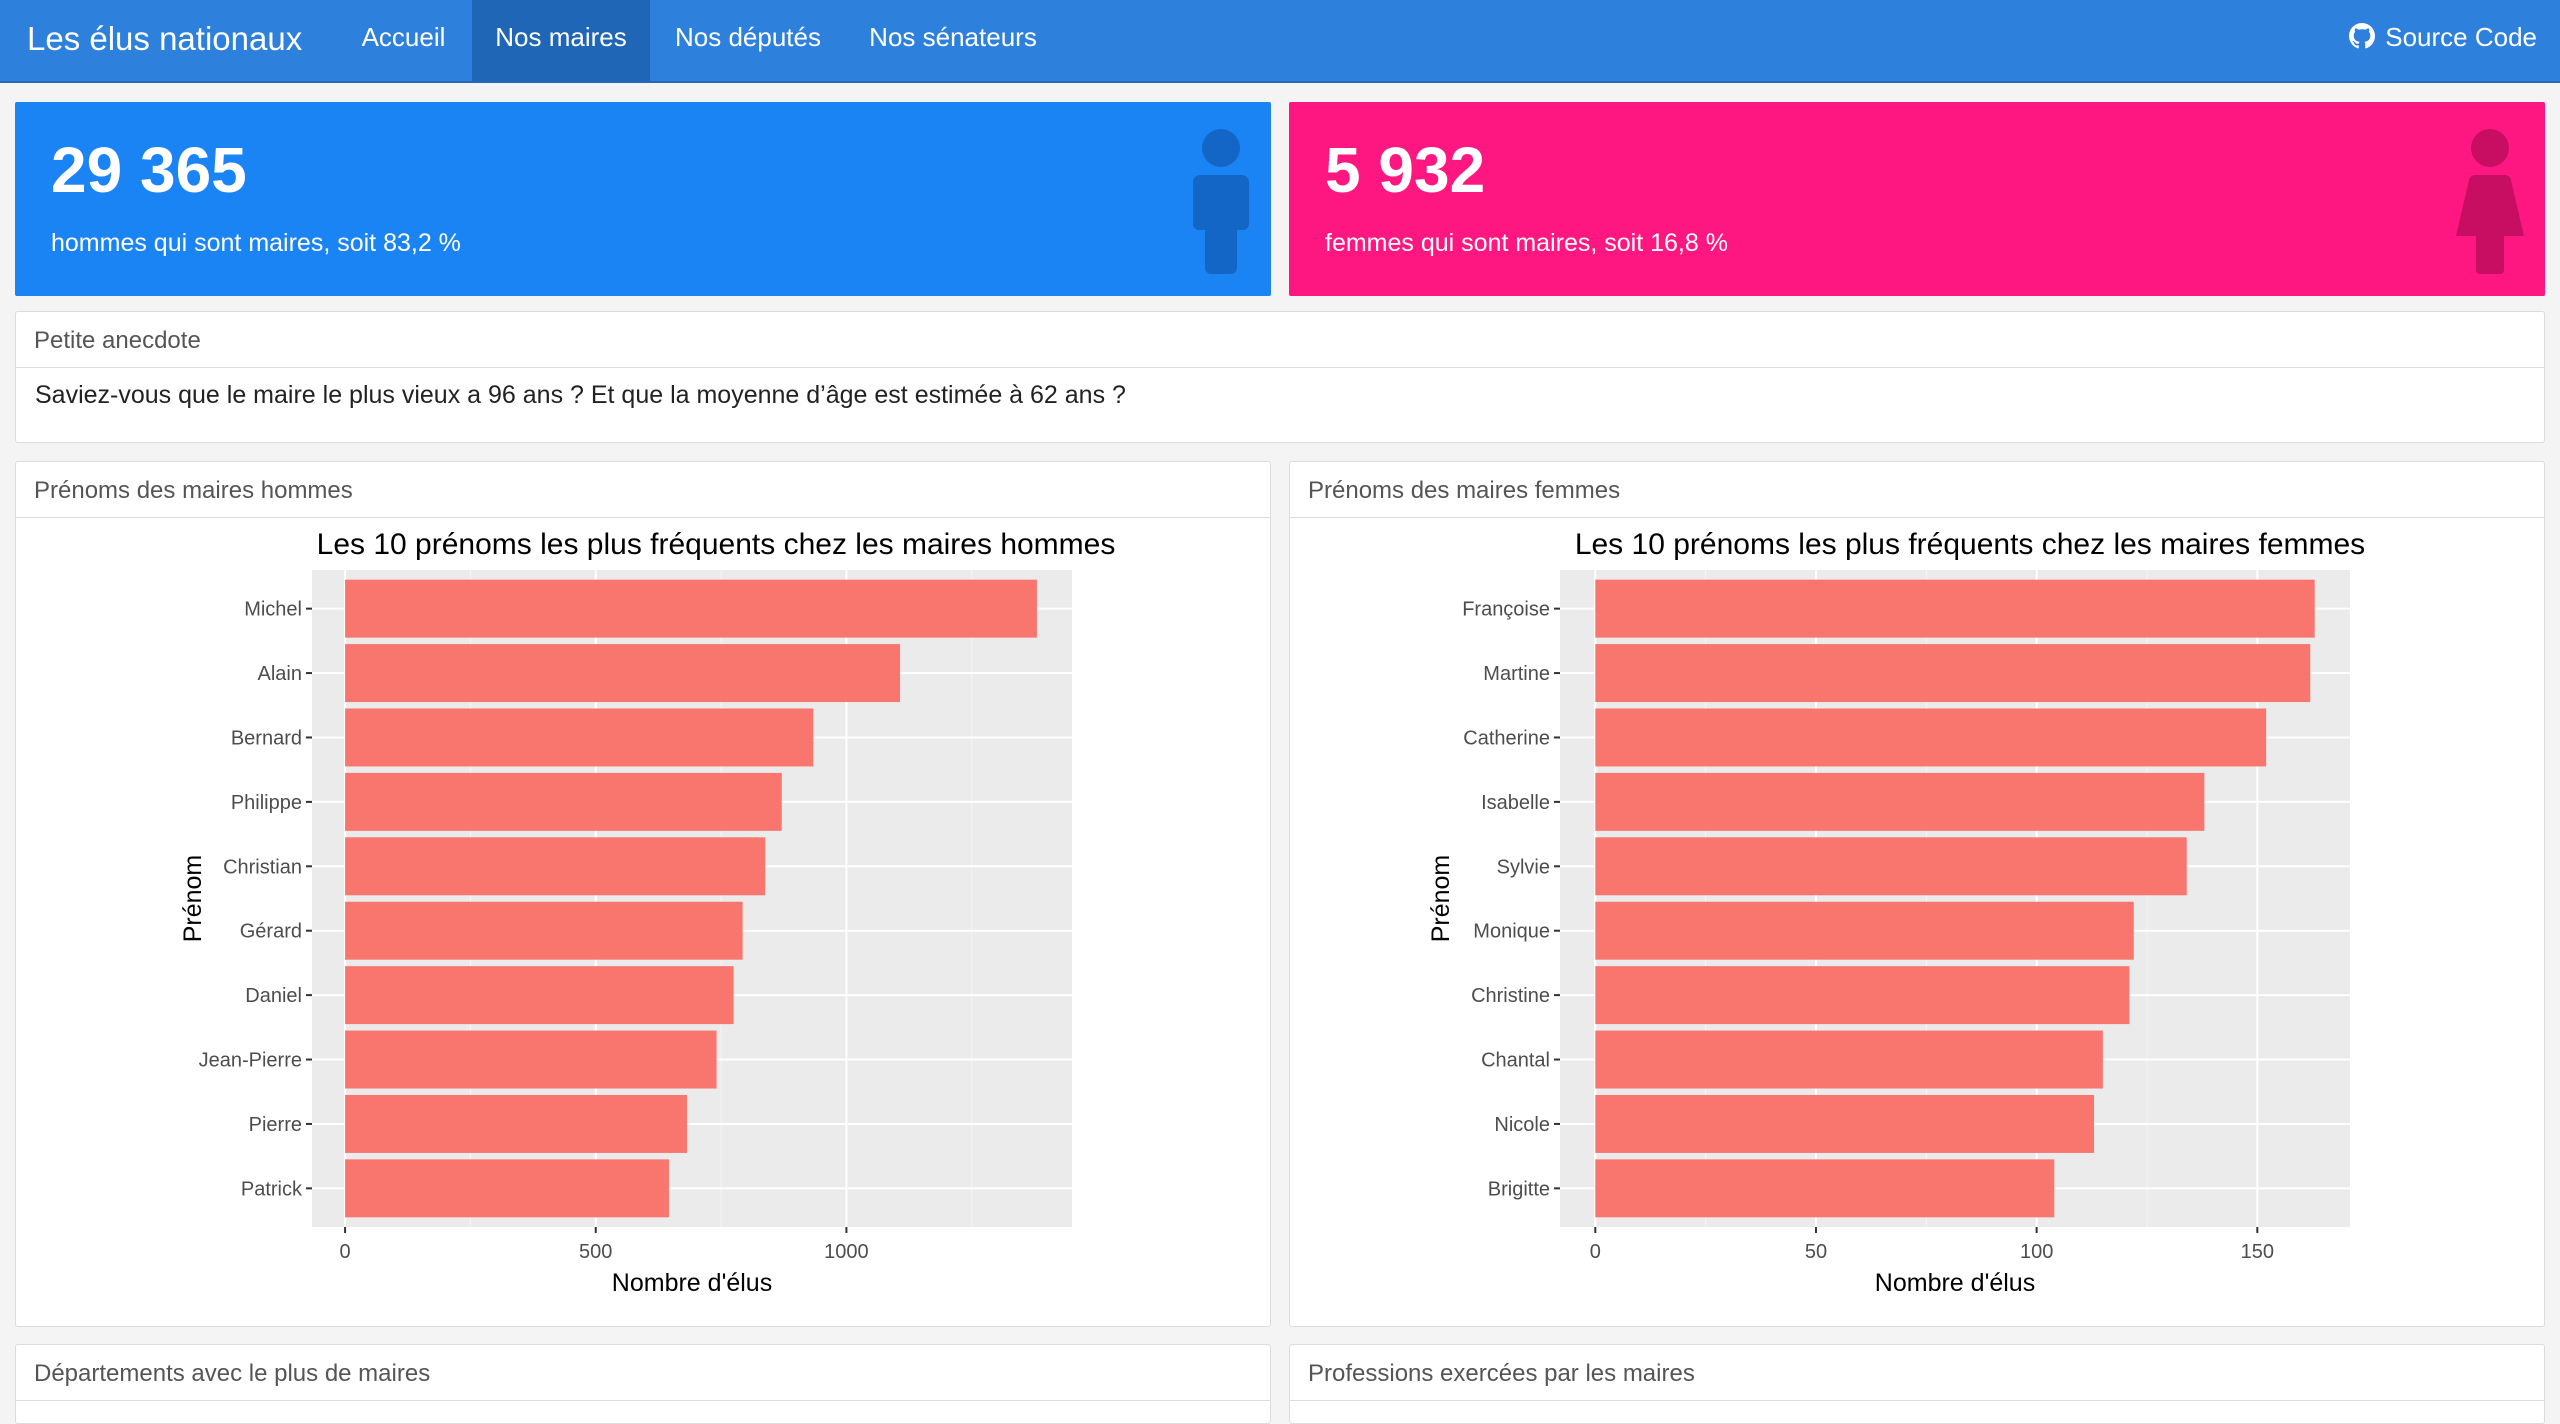 This screenshot has width=2560, height=1424. Describe the element at coordinates (507, 1188) in the screenshot. I see `bar-patrick` at that location.